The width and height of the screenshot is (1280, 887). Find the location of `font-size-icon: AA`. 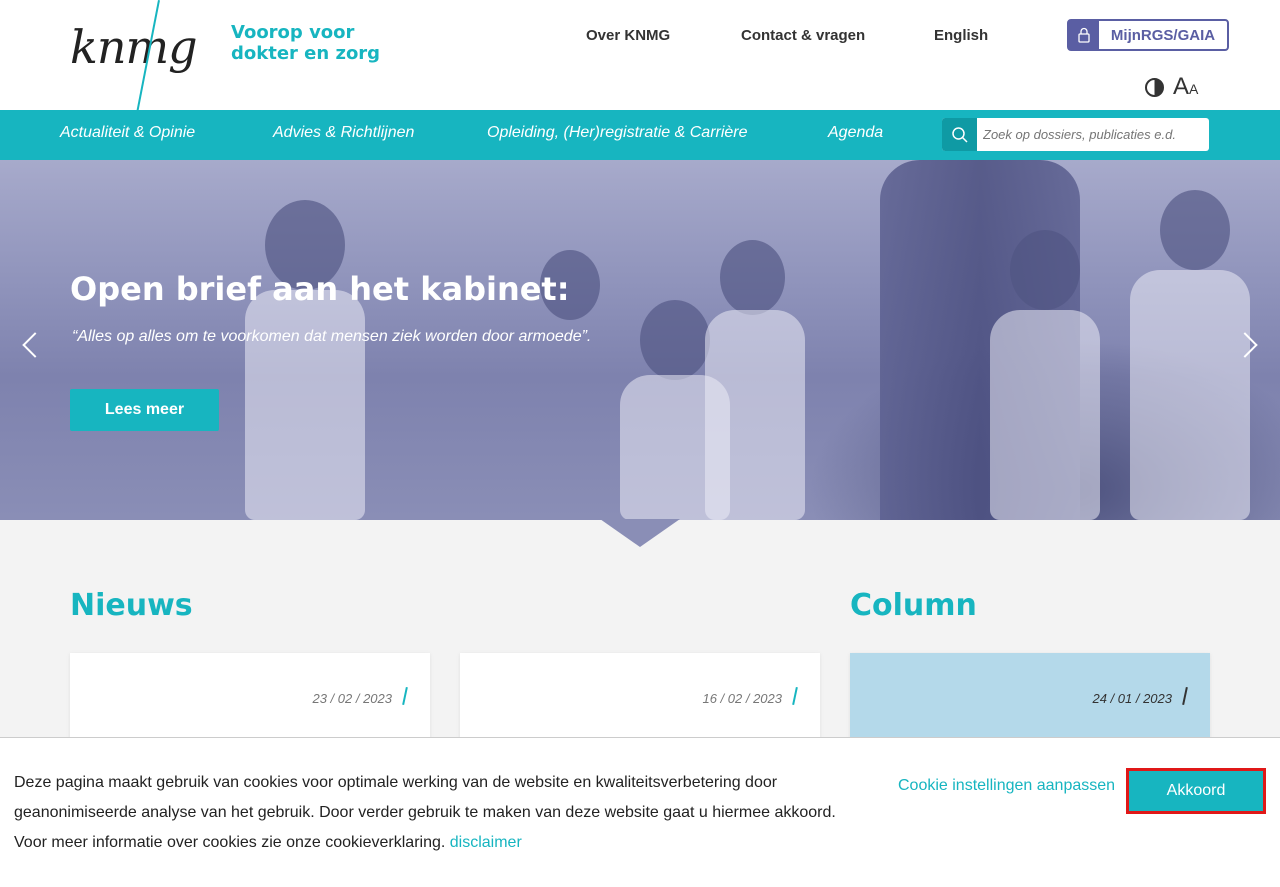

font-size-icon: AA is located at coordinates (1185, 87).